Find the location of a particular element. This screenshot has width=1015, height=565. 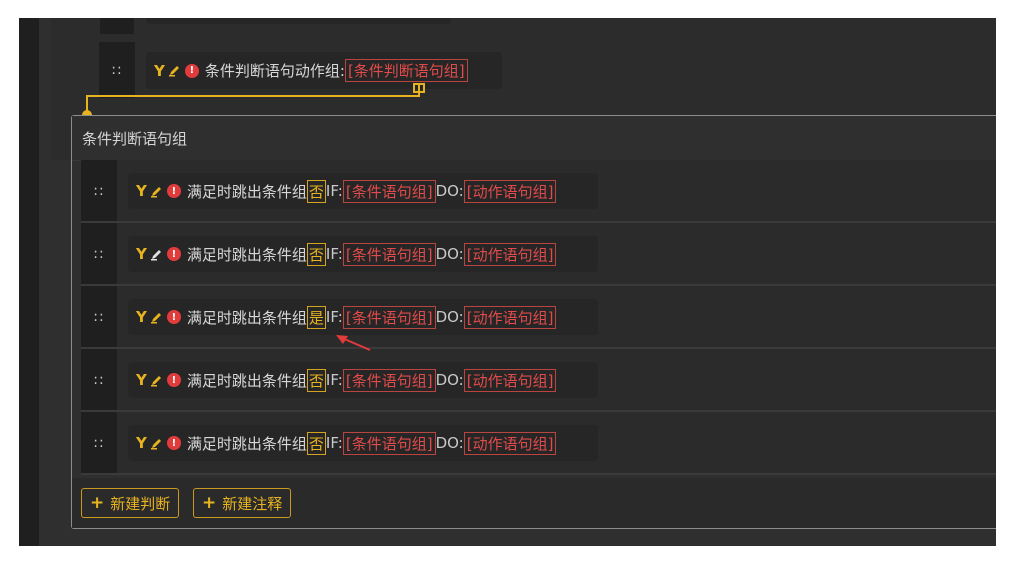

annotation-arrow is located at coordinates (353, 343).